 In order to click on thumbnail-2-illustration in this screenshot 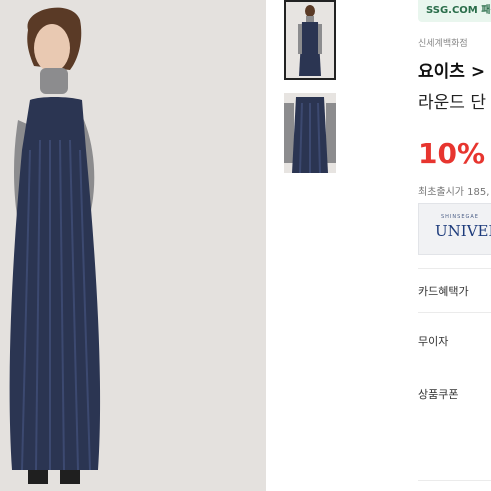, I will do `click(310, 133)`.